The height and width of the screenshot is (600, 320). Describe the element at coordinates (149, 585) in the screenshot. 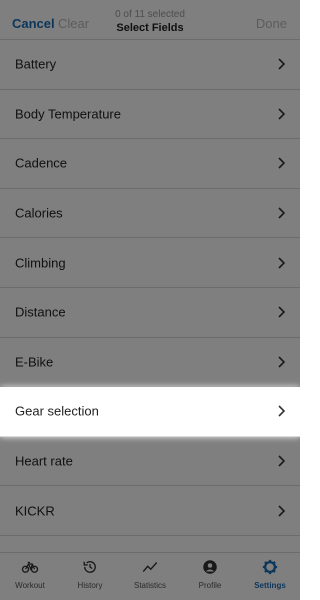

I see `tab-label: Statistics` at that location.